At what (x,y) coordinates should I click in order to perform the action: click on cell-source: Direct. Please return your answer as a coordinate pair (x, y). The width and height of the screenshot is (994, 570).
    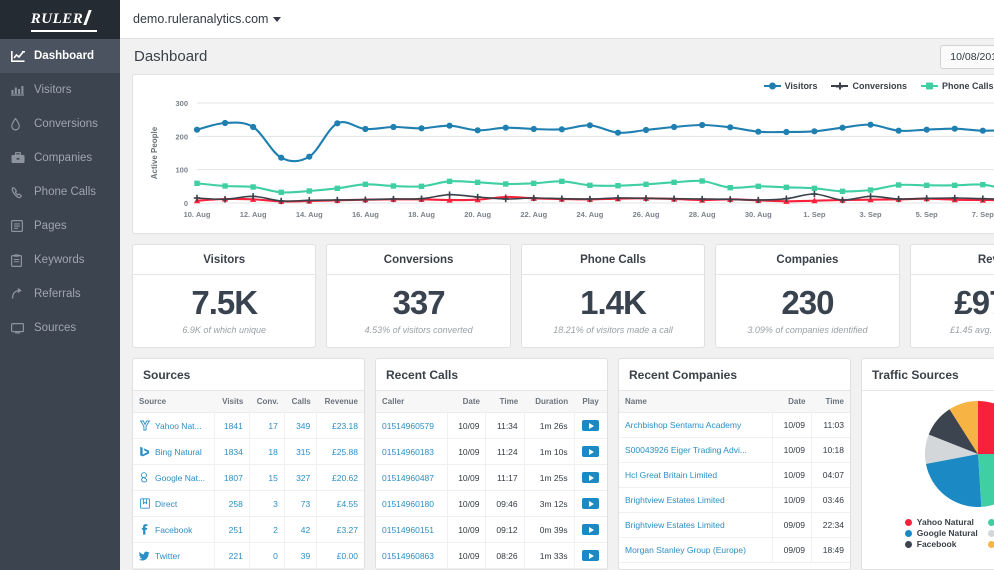
    Looking at the image, I should click on (174, 503).